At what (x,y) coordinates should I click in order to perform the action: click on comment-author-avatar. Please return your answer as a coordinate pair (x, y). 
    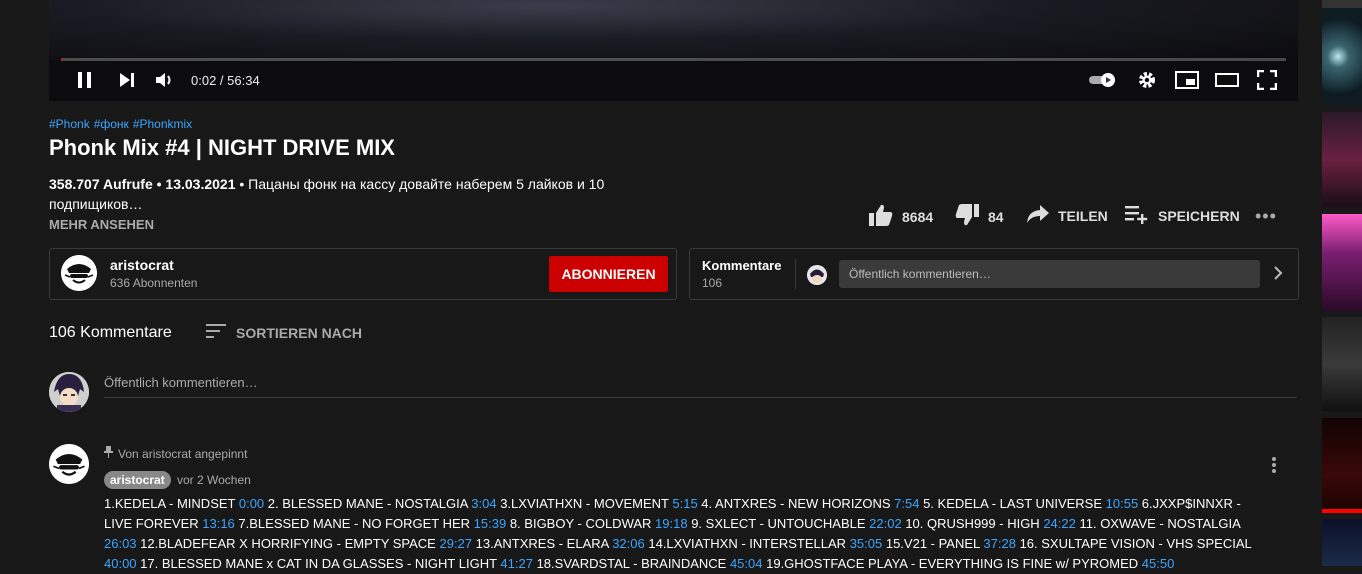
    Looking at the image, I should click on (69, 464).